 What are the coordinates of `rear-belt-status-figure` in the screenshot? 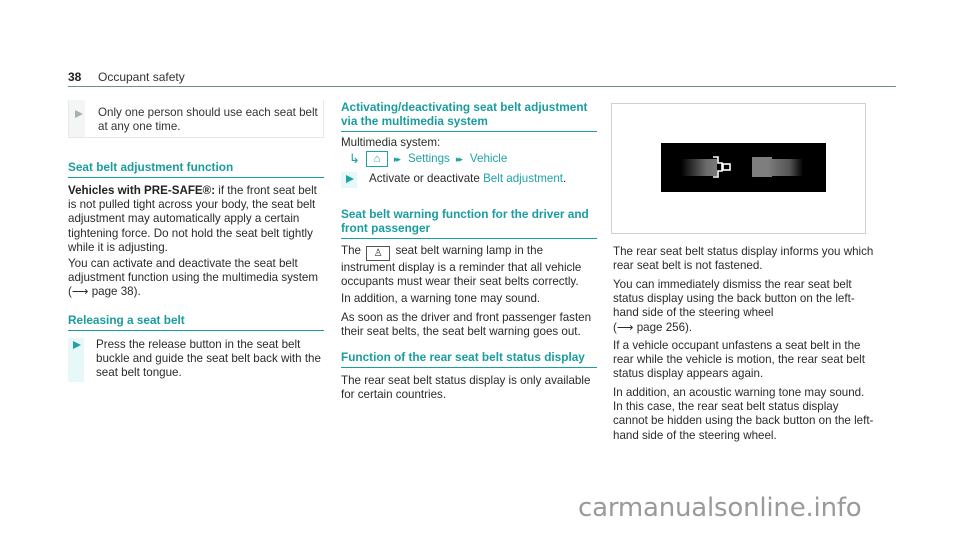 It's located at (738, 168).